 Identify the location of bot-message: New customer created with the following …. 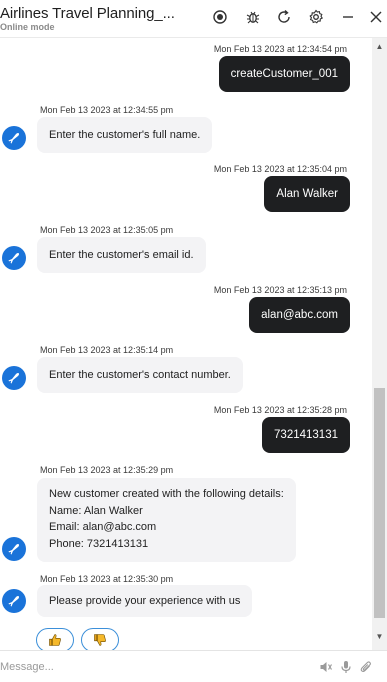
(166, 520).